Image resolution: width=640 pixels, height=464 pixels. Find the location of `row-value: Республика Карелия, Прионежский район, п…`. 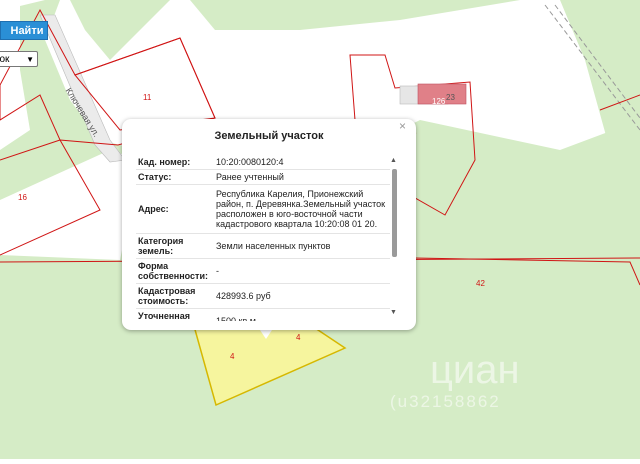

row-value: Республика Карелия, Прионежский район, п… is located at coordinates (301, 209).